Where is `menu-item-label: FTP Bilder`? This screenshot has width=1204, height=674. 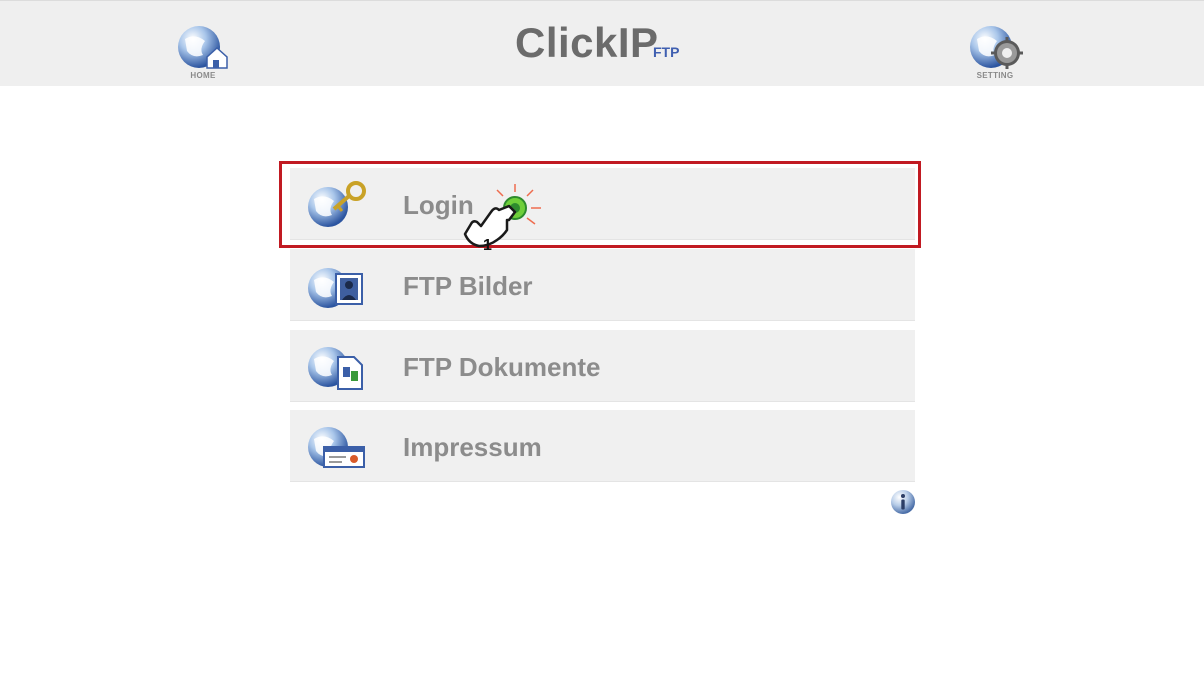 menu-item-label: FTP Bilder is located at coordinates (468, 286).